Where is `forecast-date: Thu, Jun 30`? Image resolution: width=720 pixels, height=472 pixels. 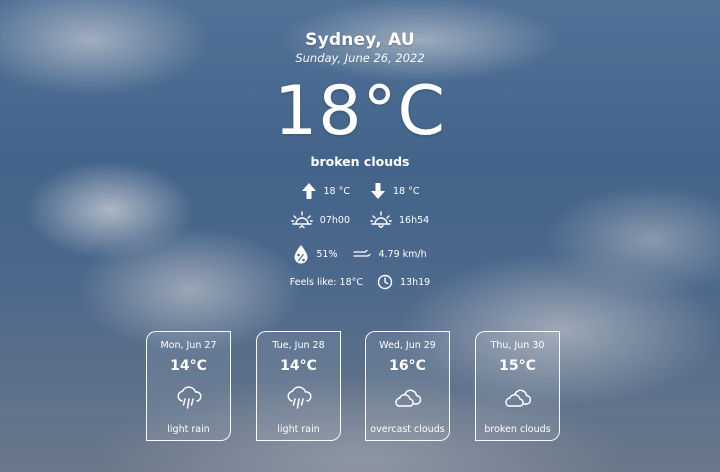
forecast-date: Thu, Jun 30 is located at coordinates (517, 345).